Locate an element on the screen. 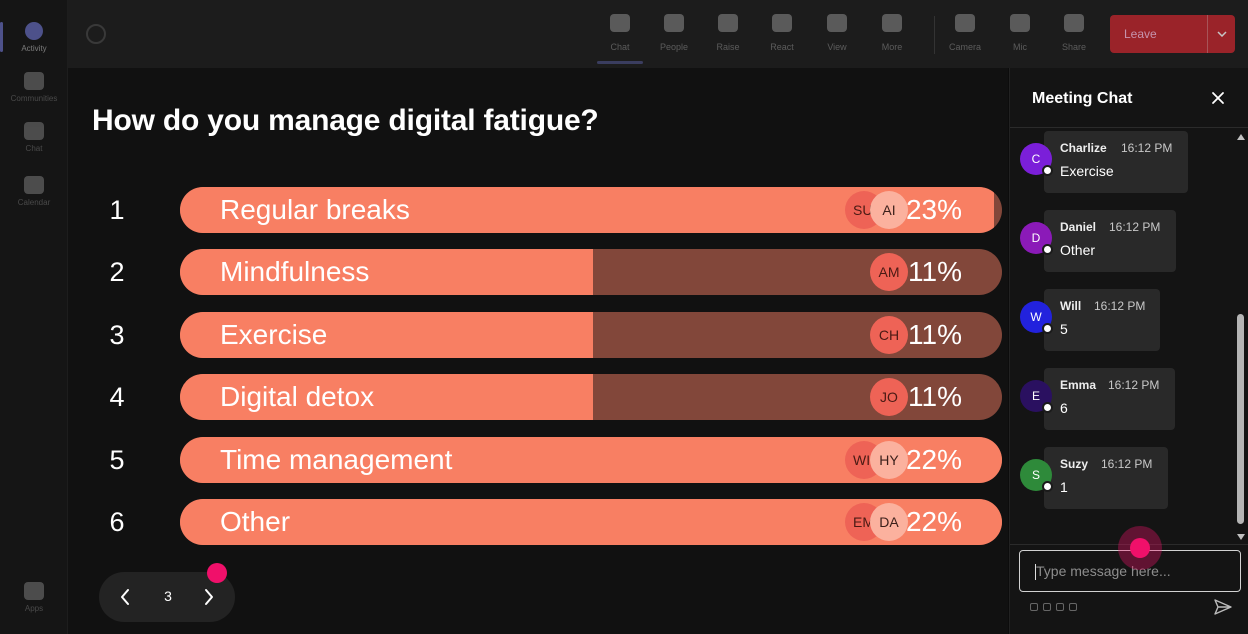  attach-icon is located at coordinates (1047, 607).